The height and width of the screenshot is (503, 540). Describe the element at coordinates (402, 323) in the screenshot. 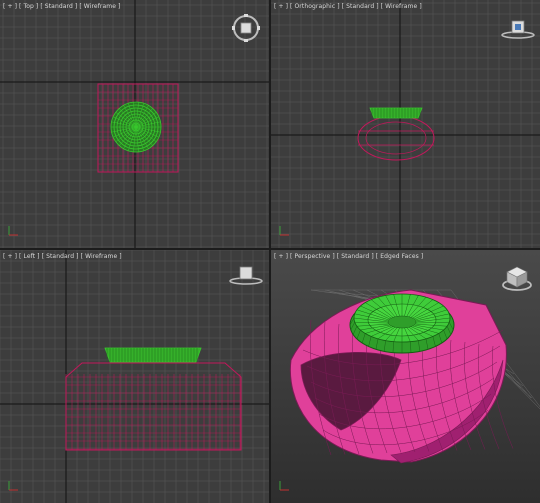

I see `gem-shaded` at that location.